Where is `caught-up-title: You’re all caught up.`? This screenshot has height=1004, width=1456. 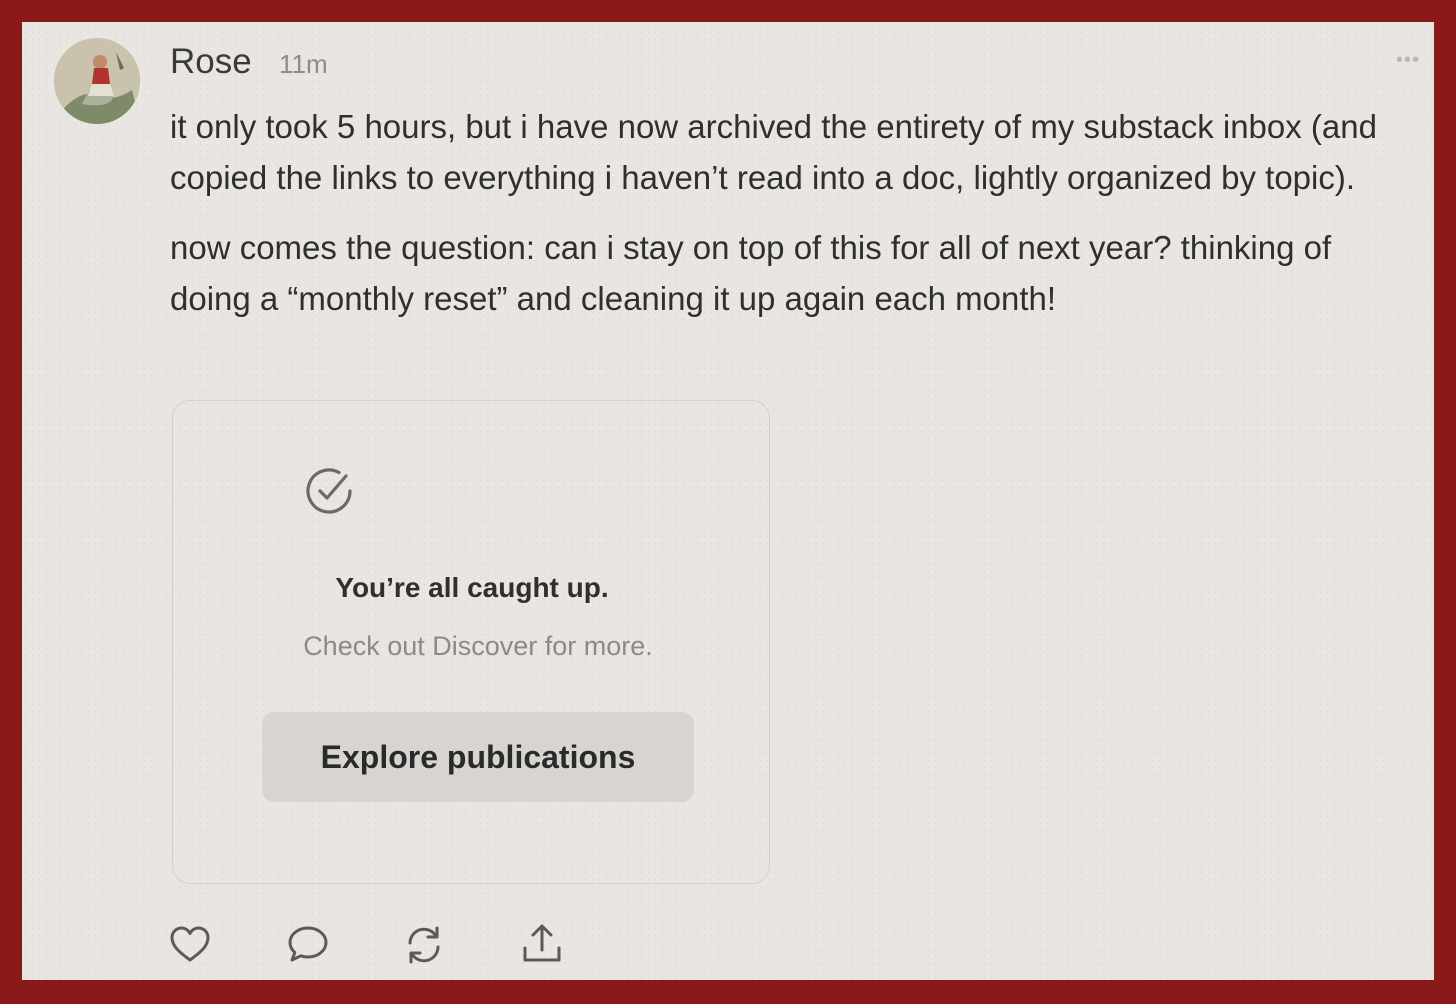
caught-up-title: You’re all caught up. is located at coordinates (472, 587).